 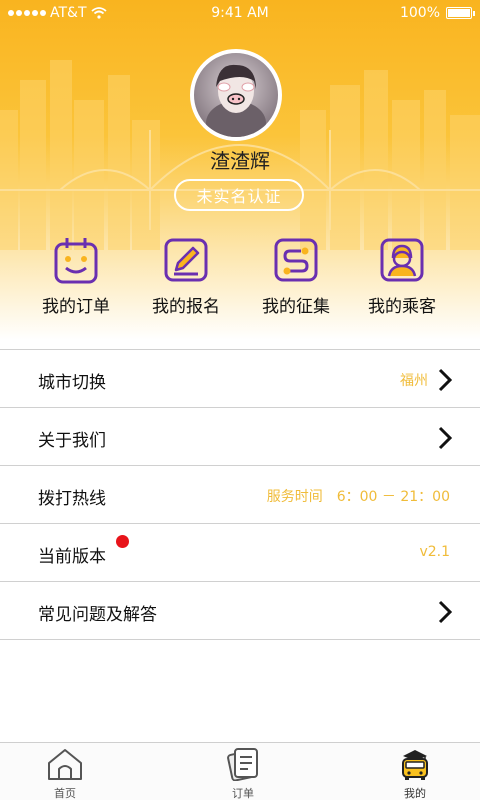 I want to click on quick-action-my-registrations: 我的报名, so click(x=186, y=276).